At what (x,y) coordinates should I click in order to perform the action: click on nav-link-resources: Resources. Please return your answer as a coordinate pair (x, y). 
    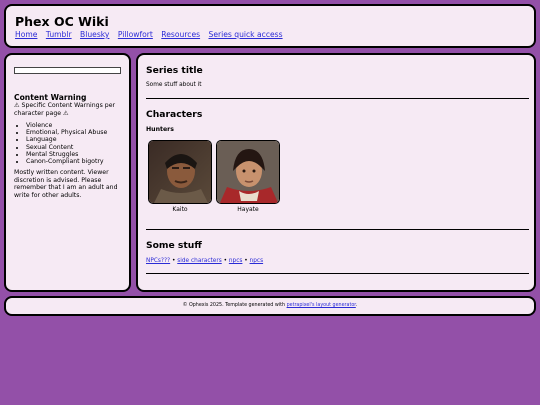
    Looking at the image, I should click on (180, 34).